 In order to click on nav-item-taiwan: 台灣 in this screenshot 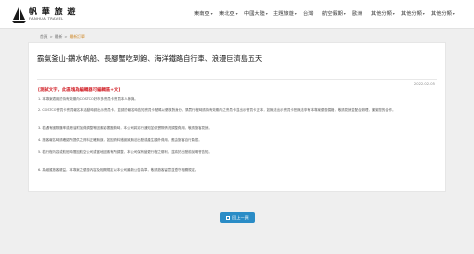, I will do `click(308, 14)`.